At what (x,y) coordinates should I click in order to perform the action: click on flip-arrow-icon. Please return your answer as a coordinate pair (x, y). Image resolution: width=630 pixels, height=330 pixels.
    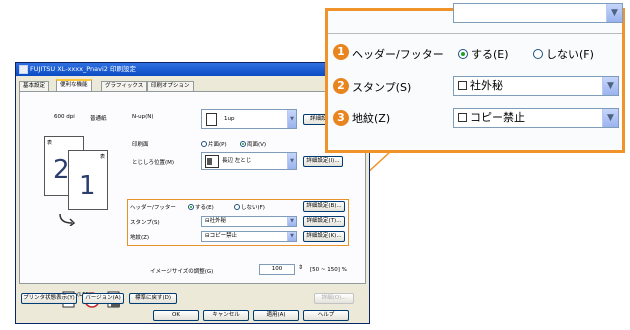
    Looking at the image, I should click on (67, 219).